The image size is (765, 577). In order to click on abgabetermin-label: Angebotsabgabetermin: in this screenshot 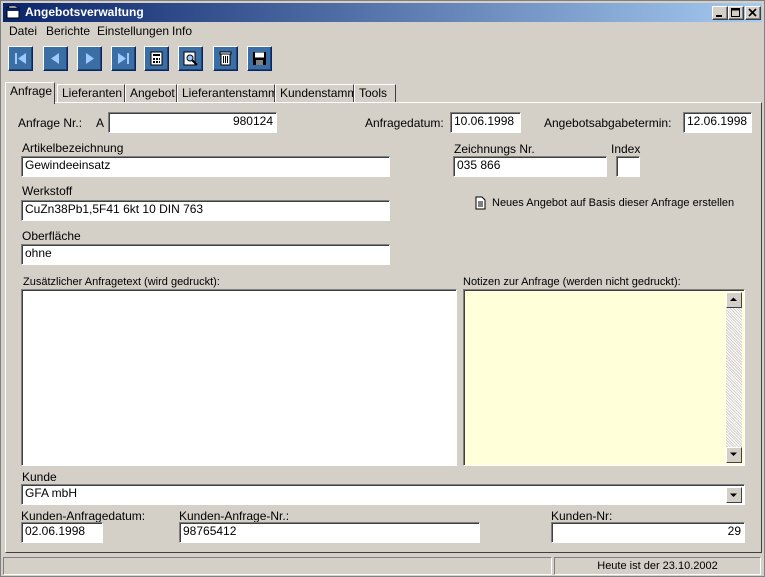, I will do `click(608, 123)`.